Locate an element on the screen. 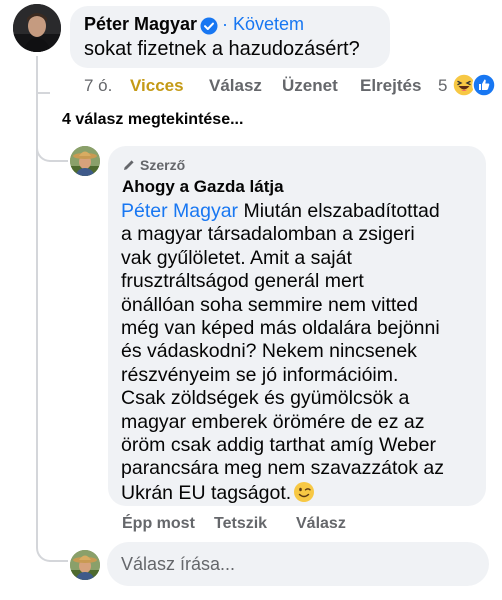  comment-actions: 7 ó. Vicces Válasz Üzenet Elrejtés is located at coordinates (254, 87).